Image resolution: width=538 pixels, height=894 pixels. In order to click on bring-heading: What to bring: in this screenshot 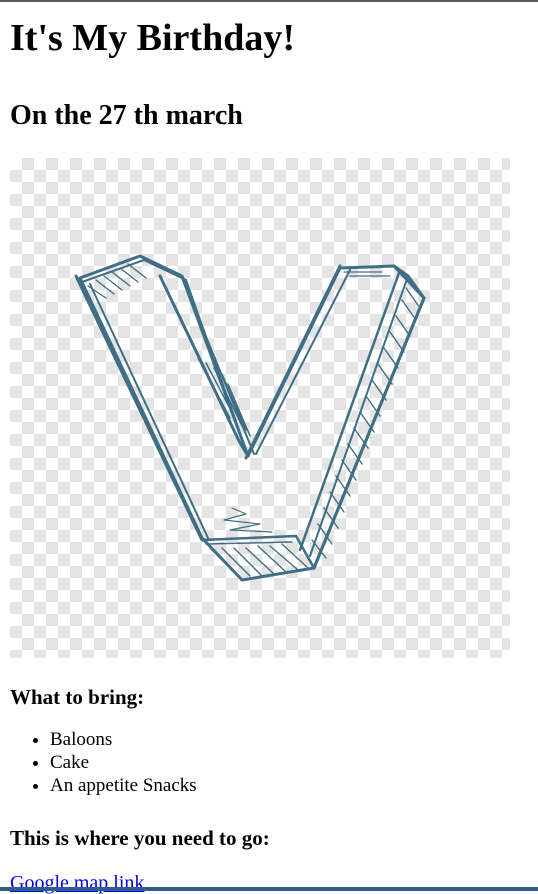, I will do `click(77, 697)`.